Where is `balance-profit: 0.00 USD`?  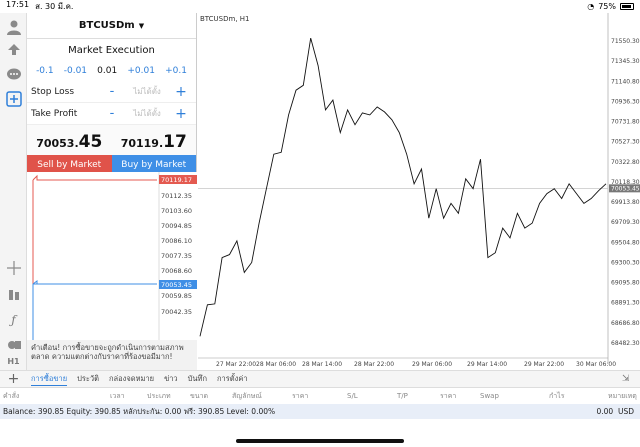
balance-profit: 0.00 USD is located at coordinates (615, 411).